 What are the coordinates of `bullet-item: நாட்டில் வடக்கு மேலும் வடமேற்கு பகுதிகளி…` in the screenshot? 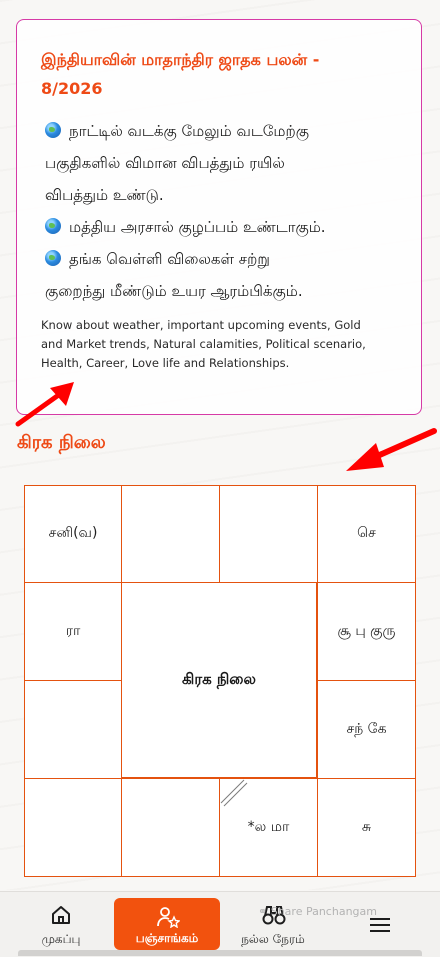 It's located at (177, 163).